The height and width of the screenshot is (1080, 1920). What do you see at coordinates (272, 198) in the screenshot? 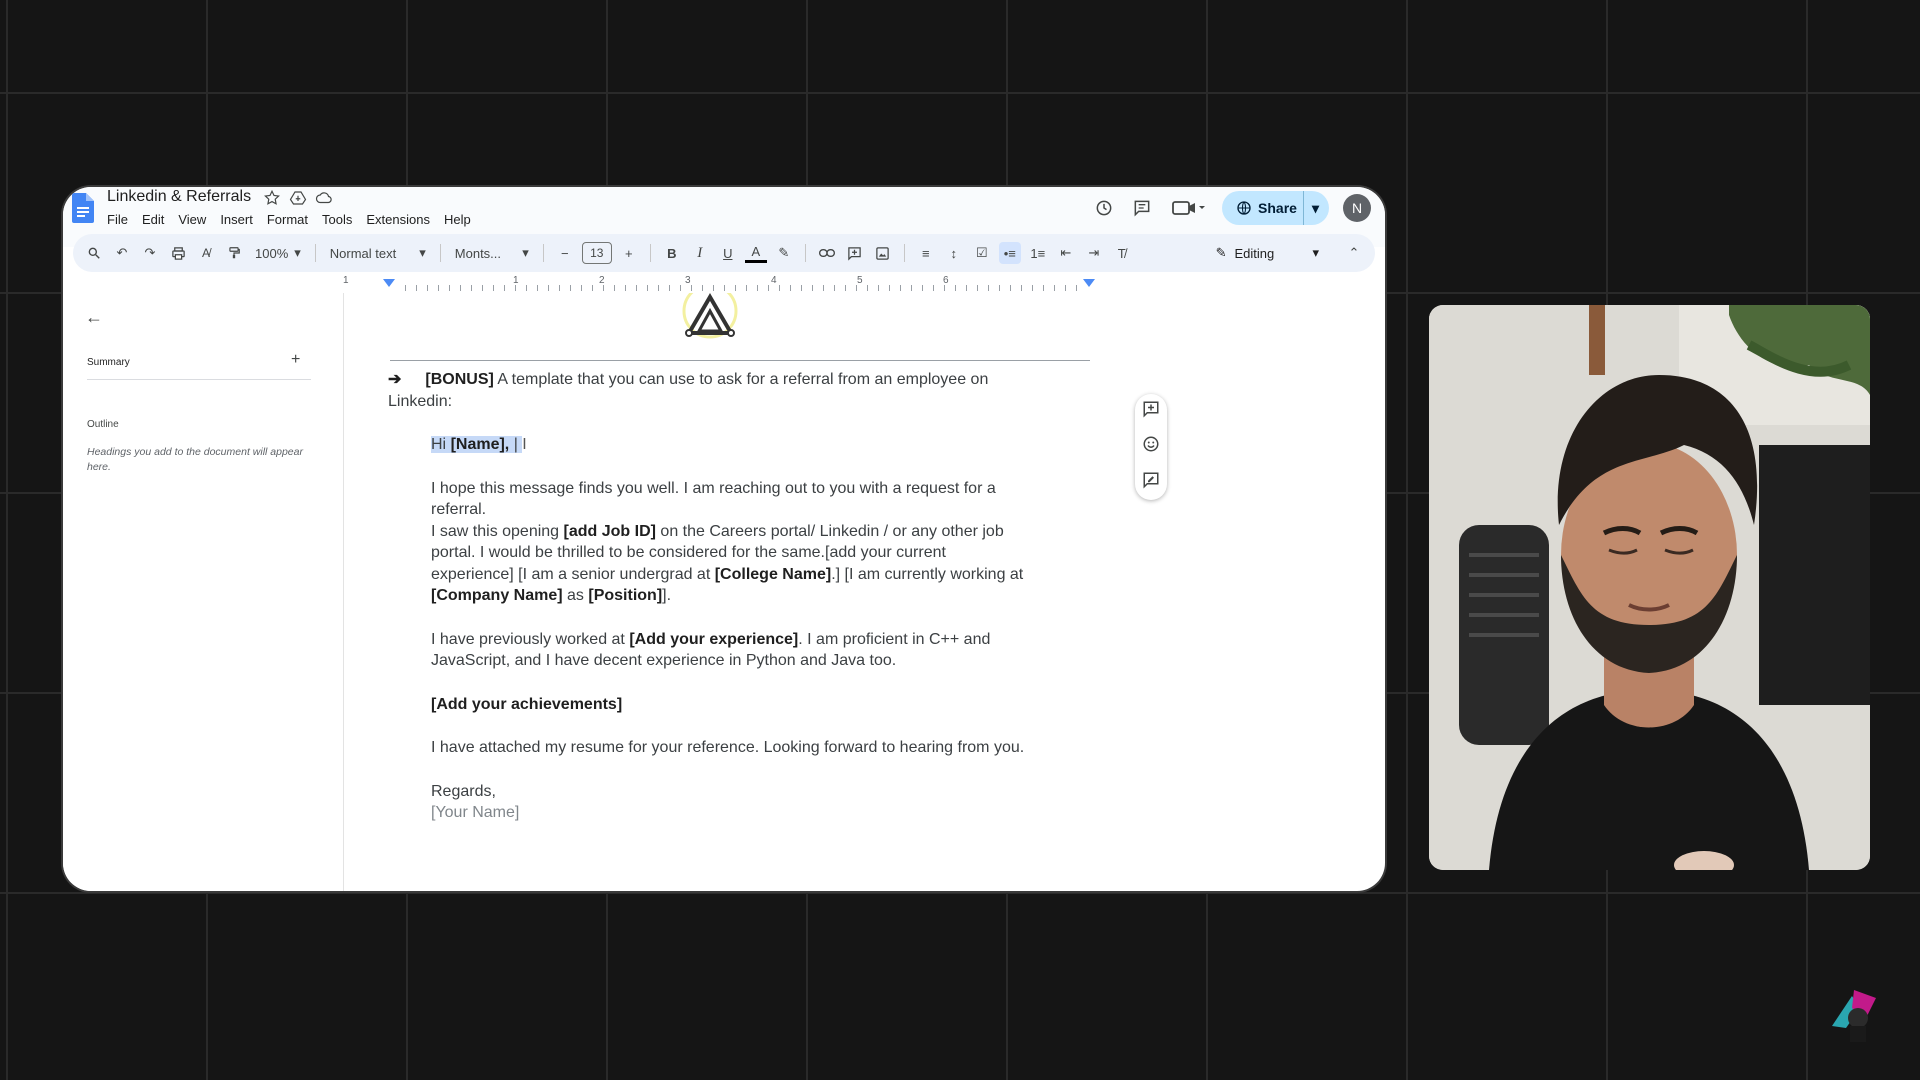
I see `star-icon` at bounding box center [272, 198].